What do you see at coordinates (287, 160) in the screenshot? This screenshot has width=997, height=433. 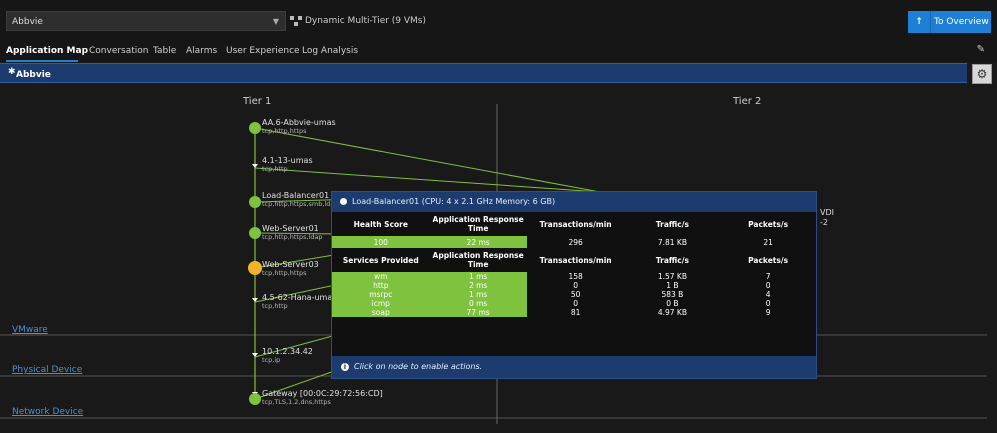 I see `node-name: 4.1-13-umas` at bounding box center [287, 160].